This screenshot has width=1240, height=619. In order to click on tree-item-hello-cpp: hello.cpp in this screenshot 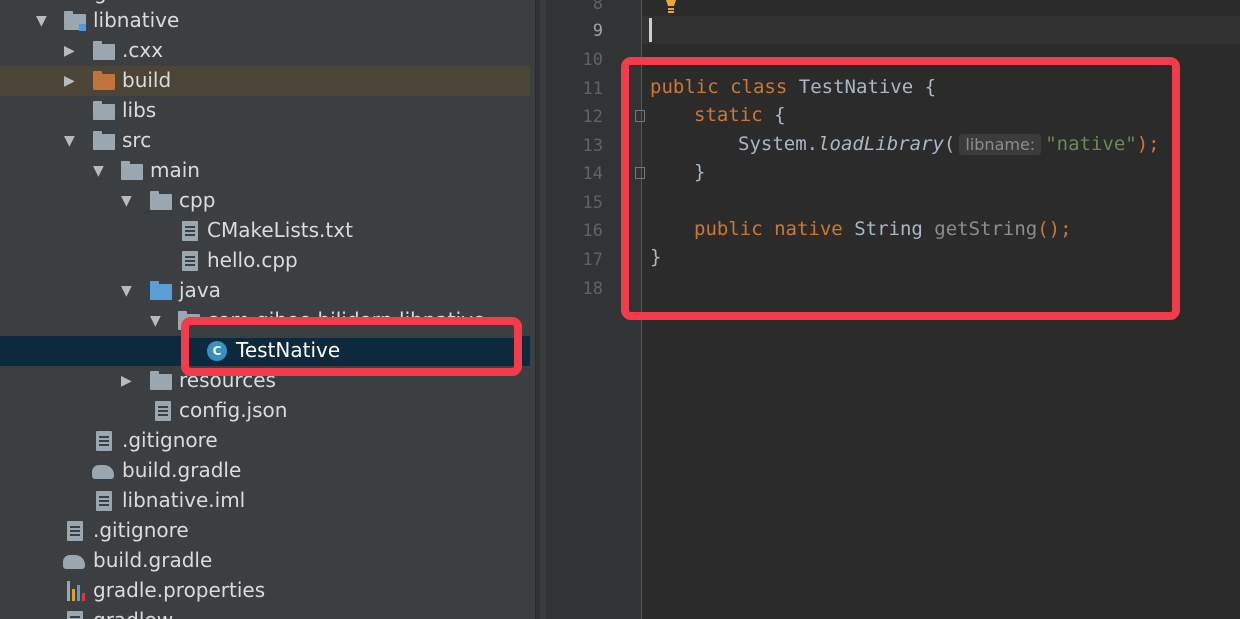, I will do `click(267, 261)`.